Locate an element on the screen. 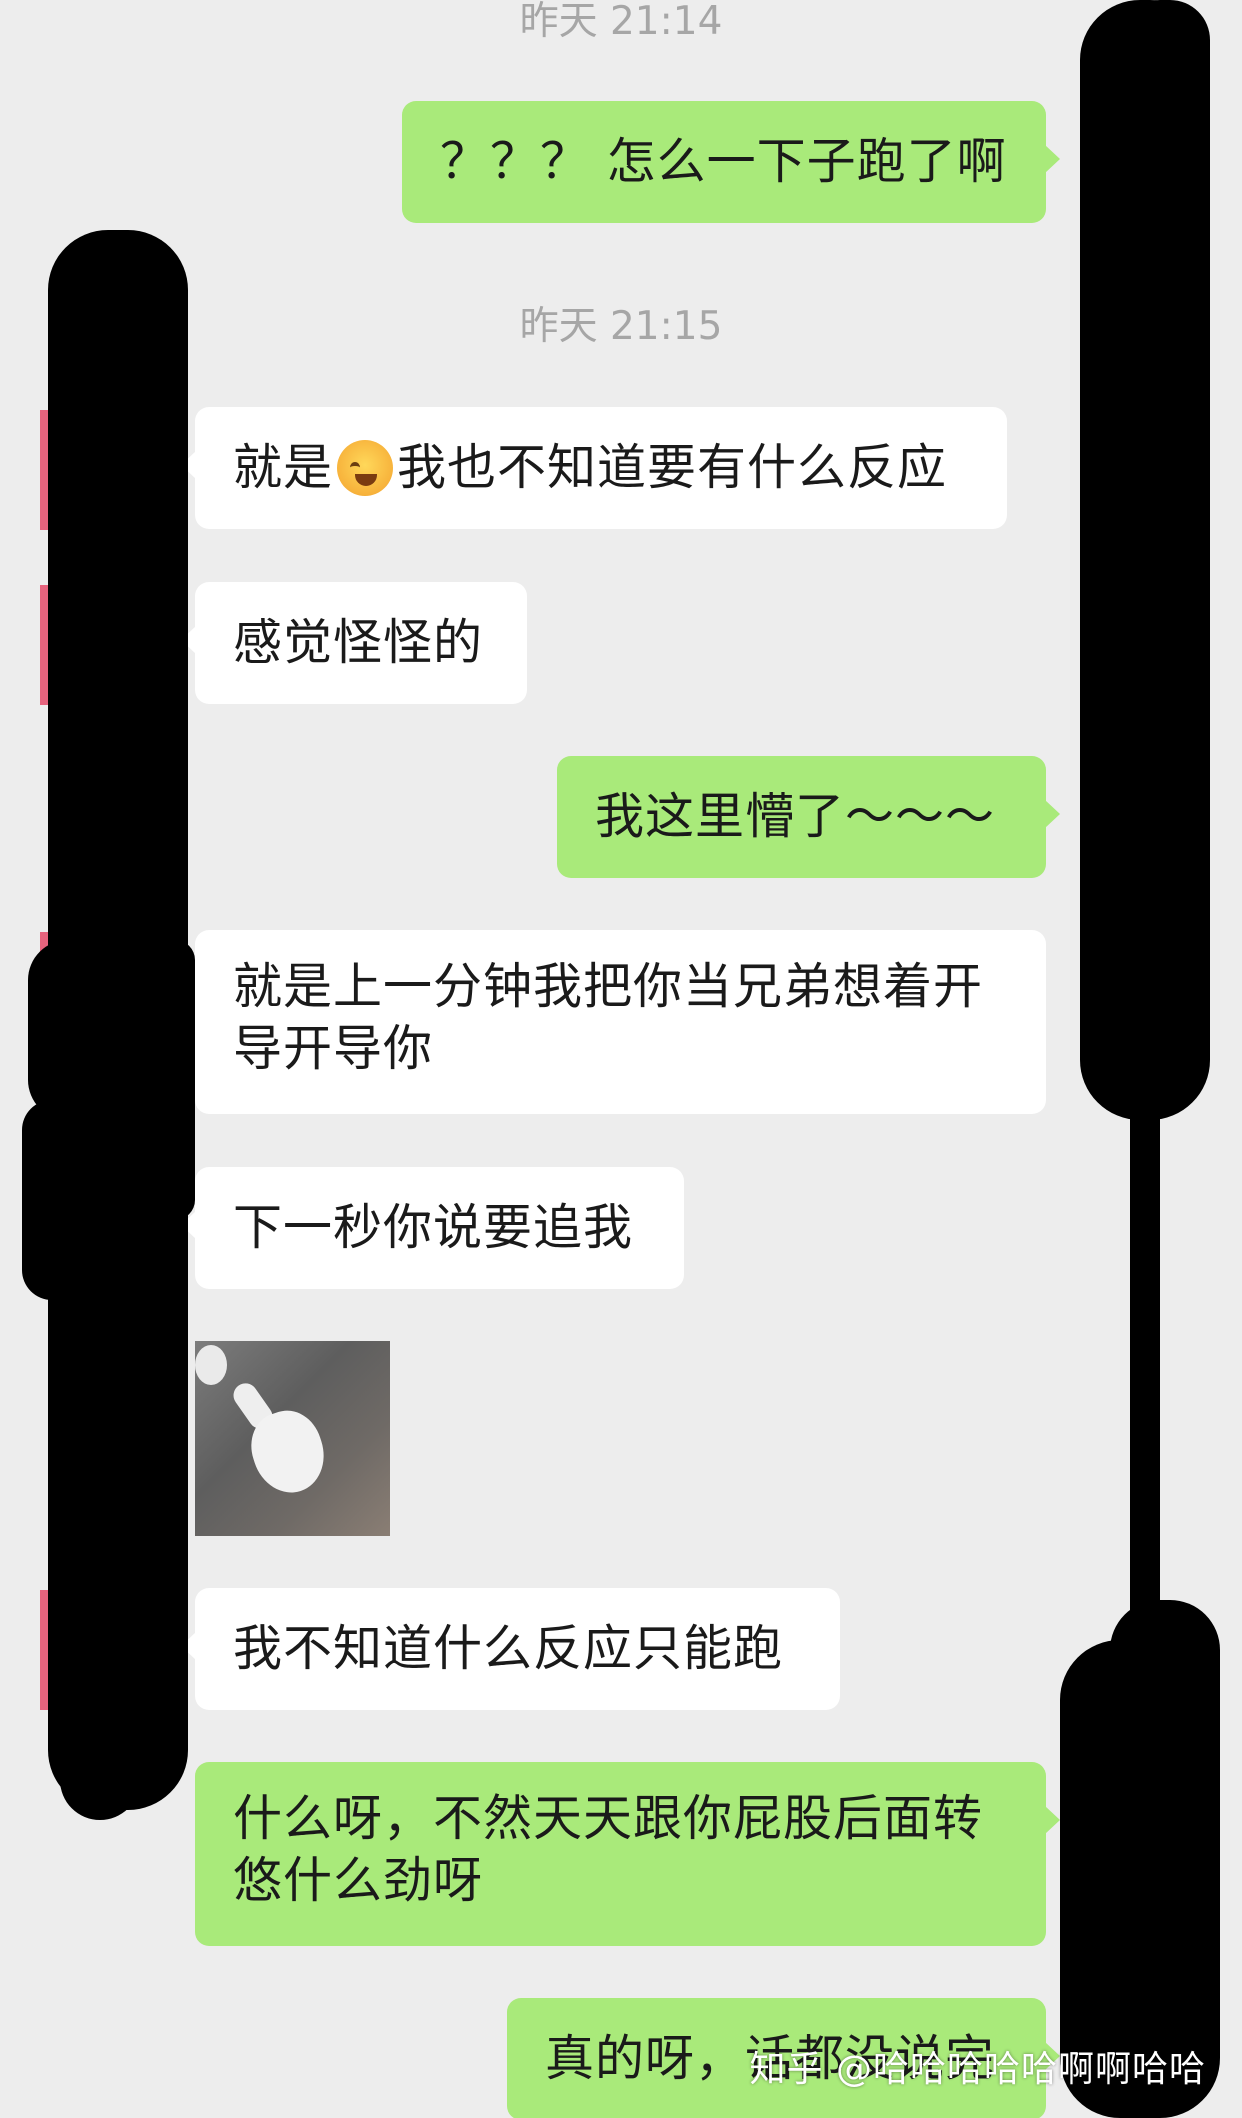 The width and height of the screenshot is (1242, 2118). message-text: 下一秒你说要追我 is located at coordinates (433, 1227).